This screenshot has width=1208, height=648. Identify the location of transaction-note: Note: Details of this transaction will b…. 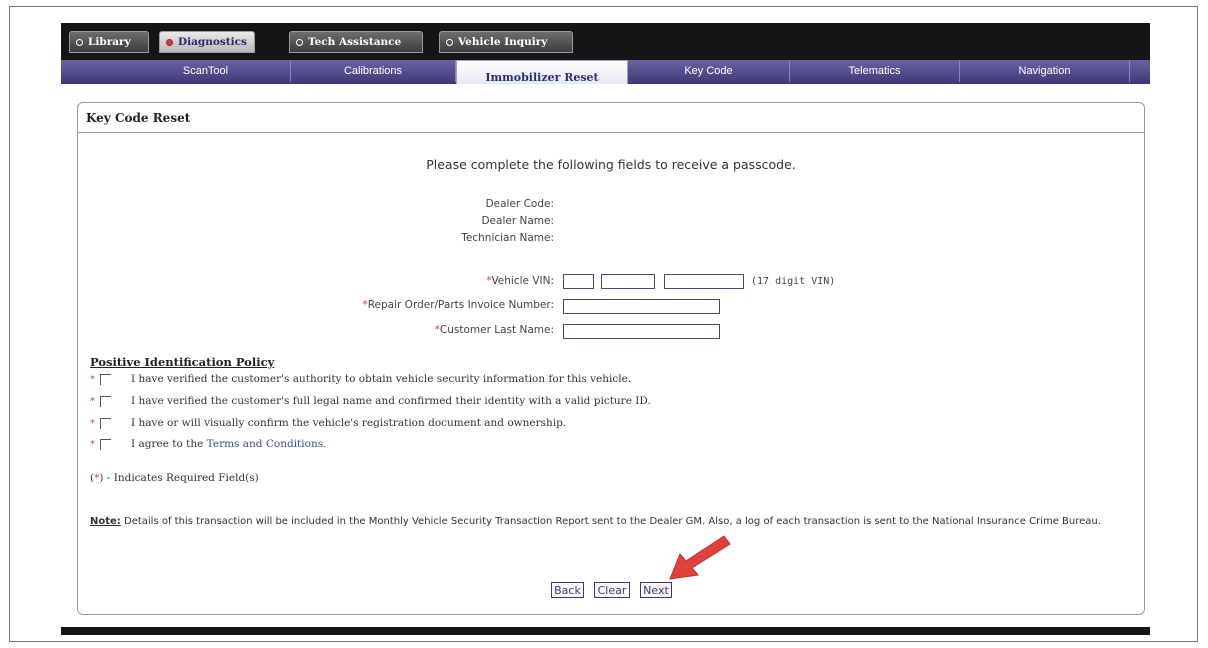
(595, 521).